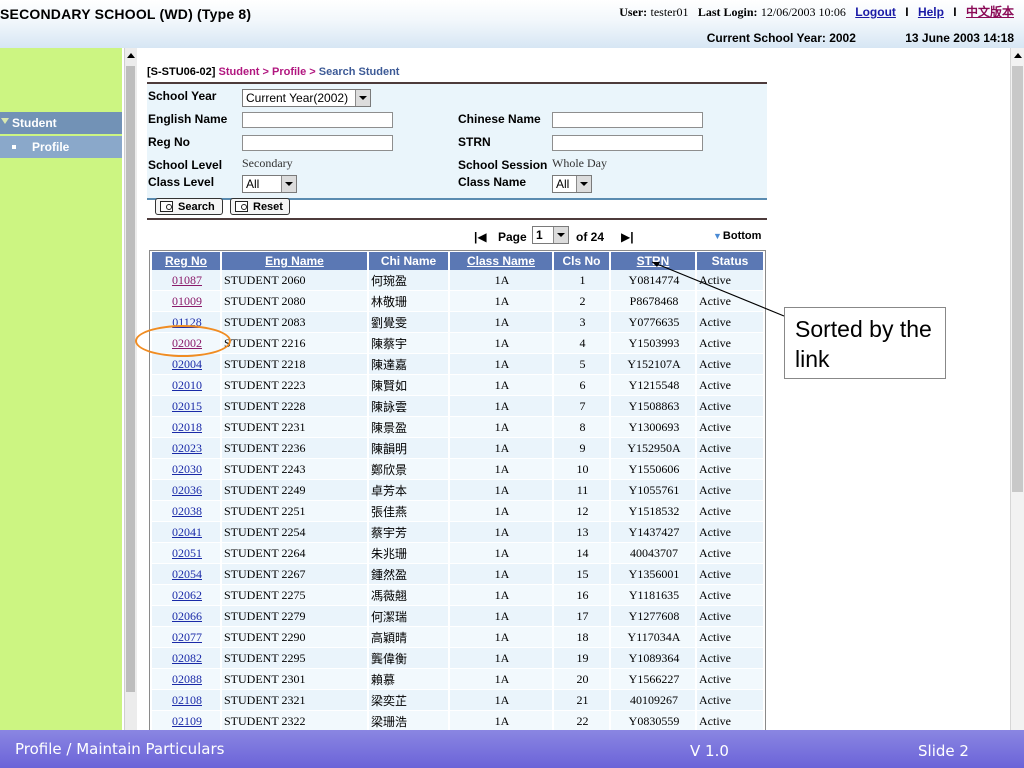 This screenshot has width=1024, height=768. Describe the element at coordinates (865, 343) in the screenshot. I see `callout-box: Sorted by the link` at that location.